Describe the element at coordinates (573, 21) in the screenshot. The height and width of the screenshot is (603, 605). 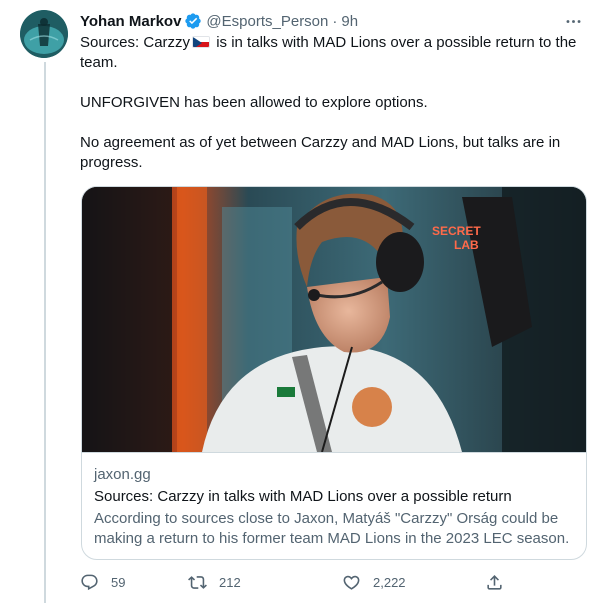
I see `more-horizontal-icon` at that location.